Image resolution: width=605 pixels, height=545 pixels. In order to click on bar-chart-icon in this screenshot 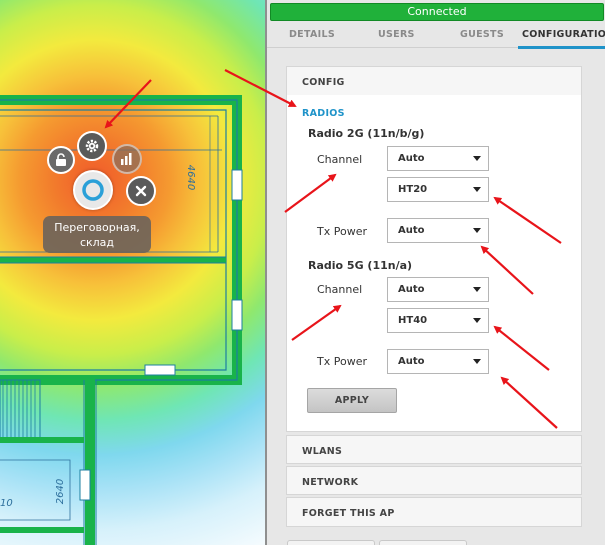, I will do `click(126, 159)`.